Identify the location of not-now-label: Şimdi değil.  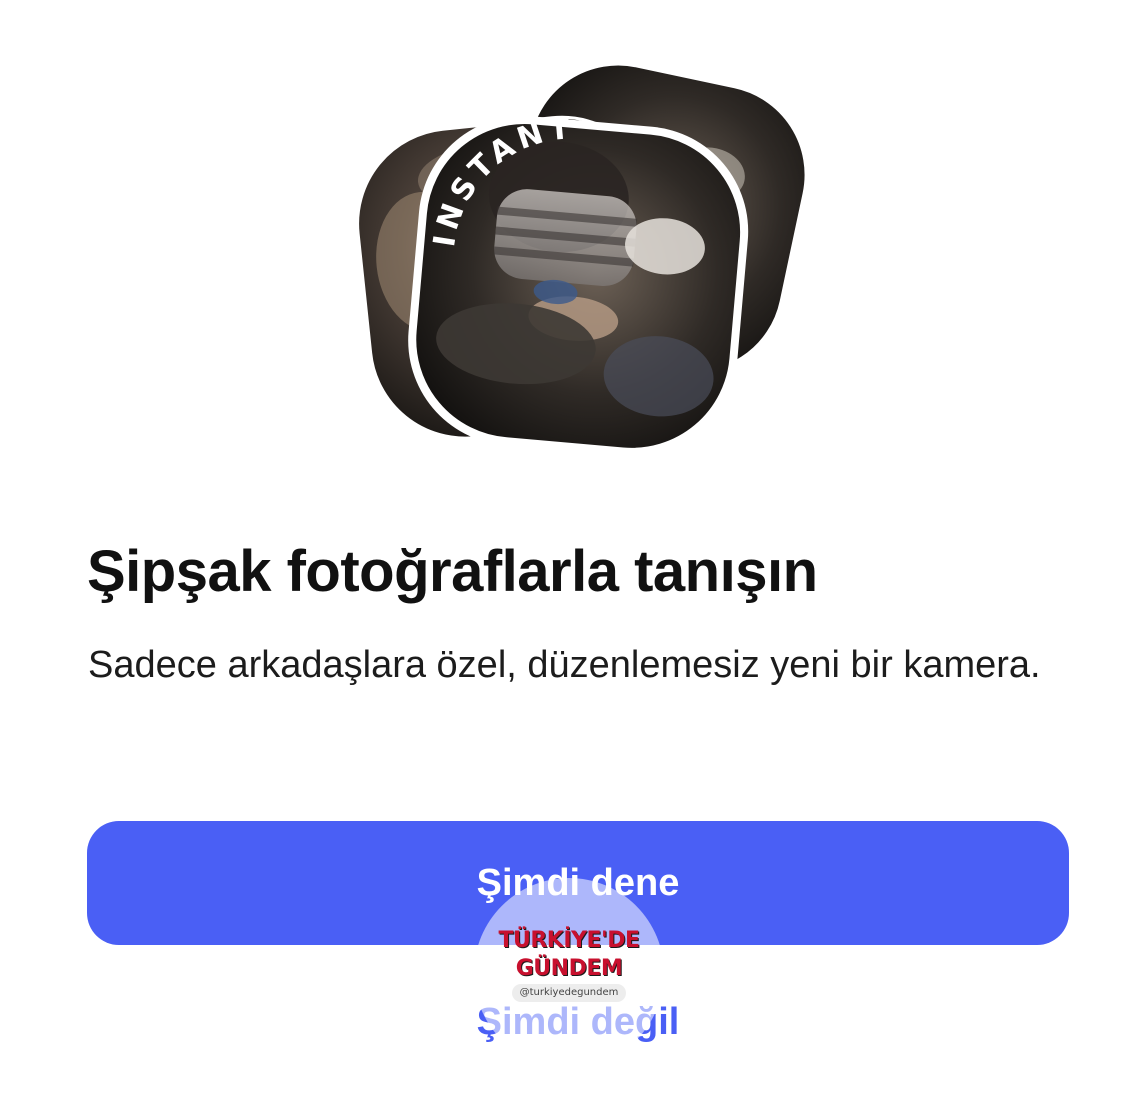
(578, 1021).